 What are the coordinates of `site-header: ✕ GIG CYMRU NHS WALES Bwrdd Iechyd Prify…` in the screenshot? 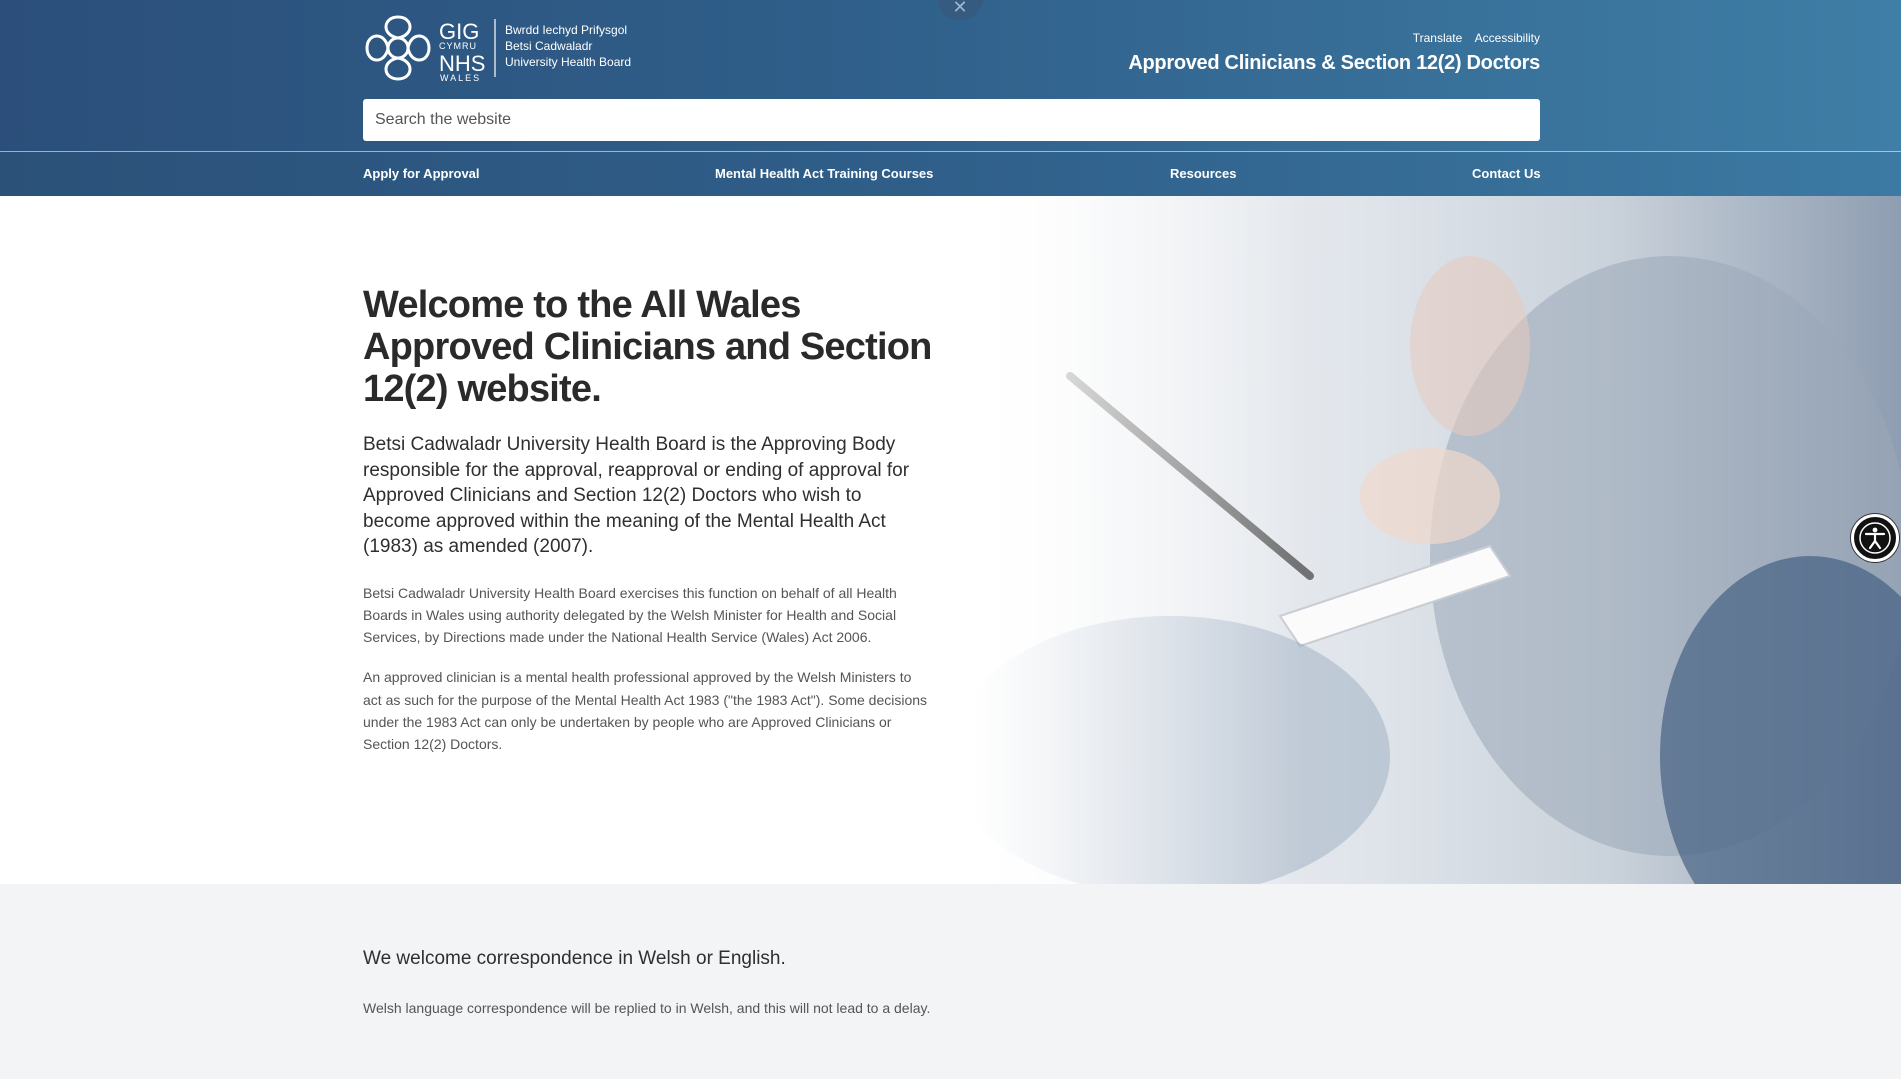 It's located at (950, 75).